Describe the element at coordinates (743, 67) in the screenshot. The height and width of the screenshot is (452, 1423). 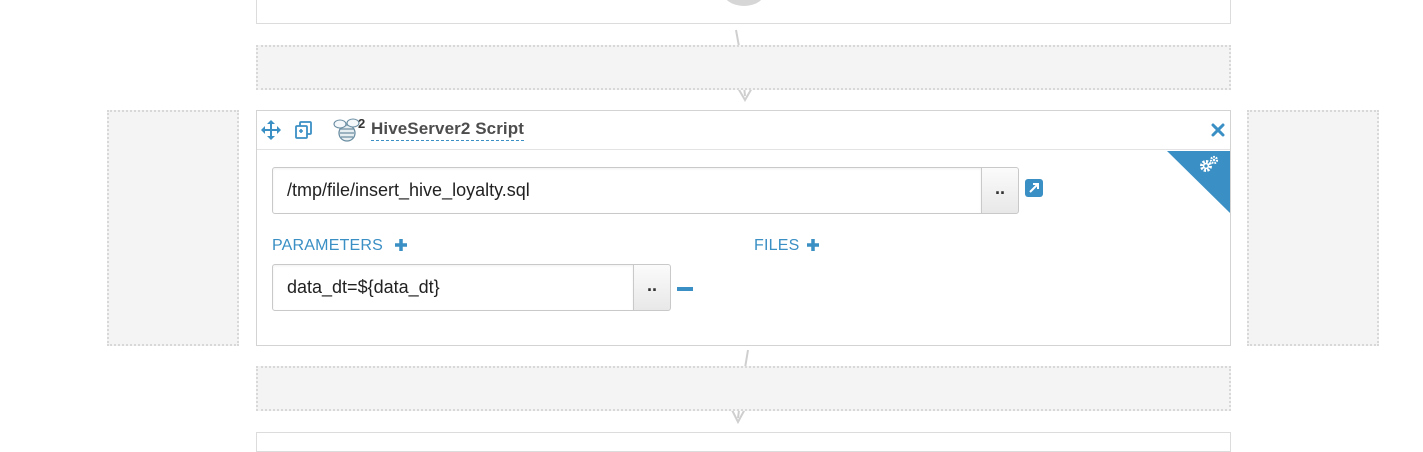
I see `drop-zone-top` at that location.